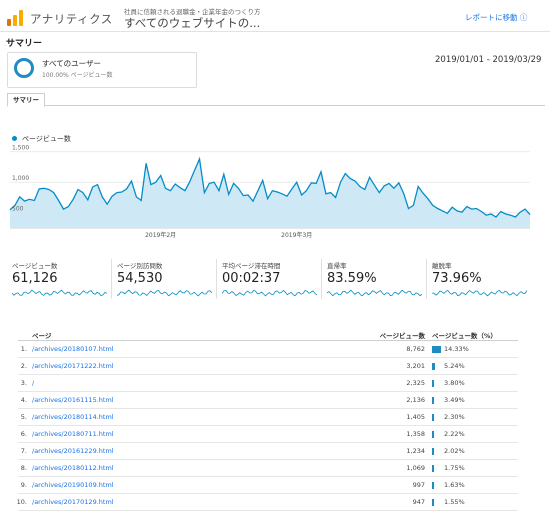 This screenshot has width=550, height=520. What do you see at coordinates (15, 18) in the screenshot?
I see `analytics-logo-icon` at bounding box center [15, 18].